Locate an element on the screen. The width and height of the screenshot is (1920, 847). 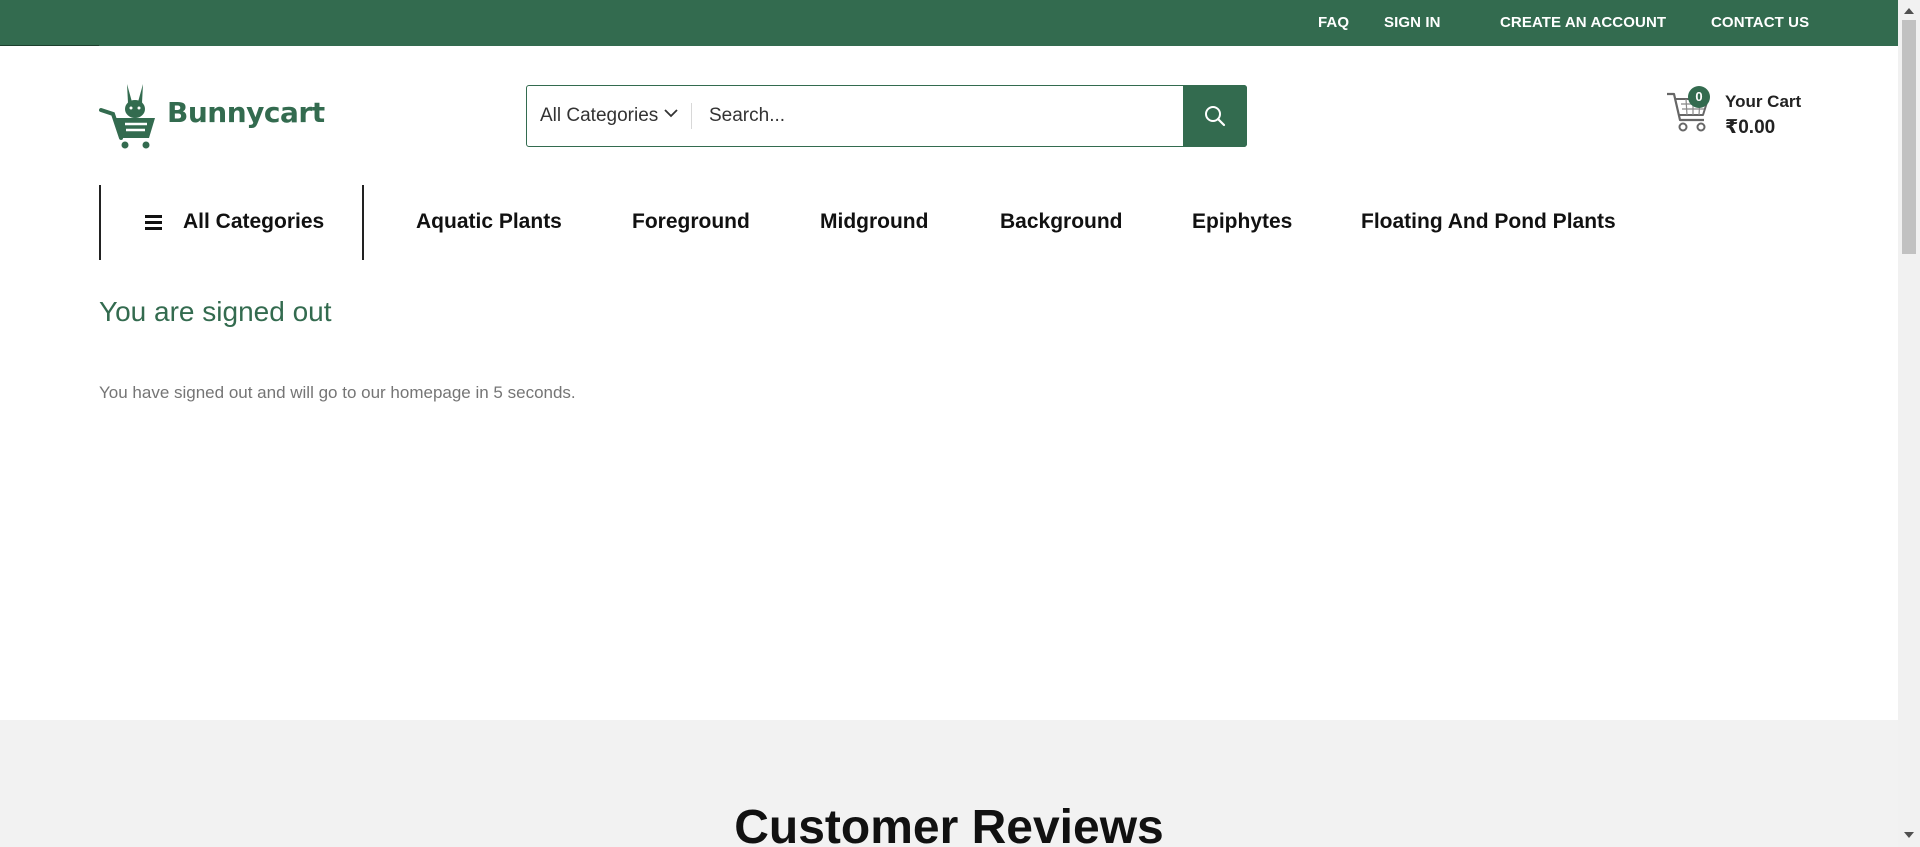
cart: 0 Your Cart ₹0.00 is located at coordinates (1736, 116).